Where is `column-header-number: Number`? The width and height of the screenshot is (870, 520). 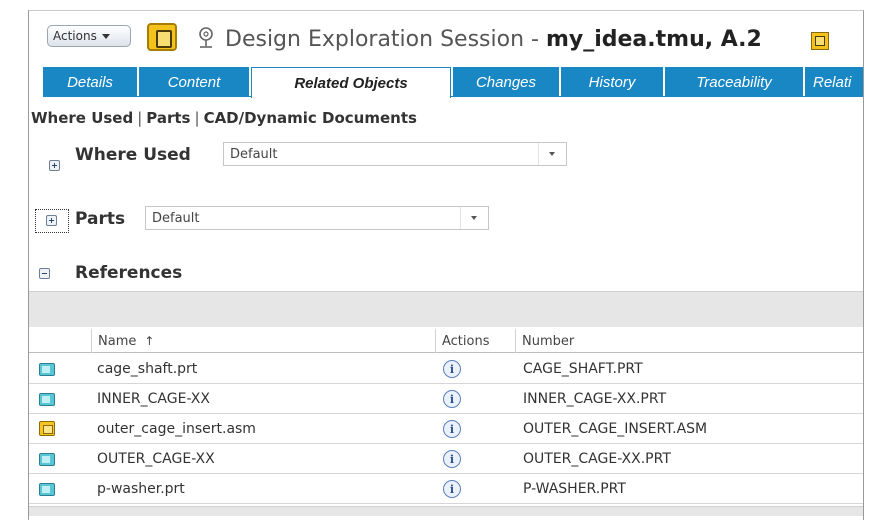
column-header-number: Number is located at coordinates (689, 341).